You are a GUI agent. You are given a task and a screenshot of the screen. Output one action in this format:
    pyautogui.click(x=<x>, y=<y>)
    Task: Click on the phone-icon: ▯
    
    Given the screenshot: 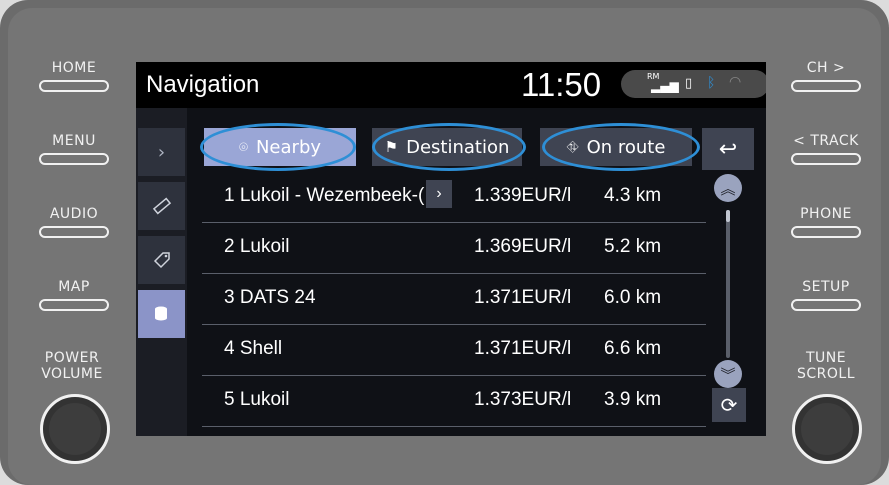 What is the action you would take?
    pyautogui.click(x=689, y=83)
    